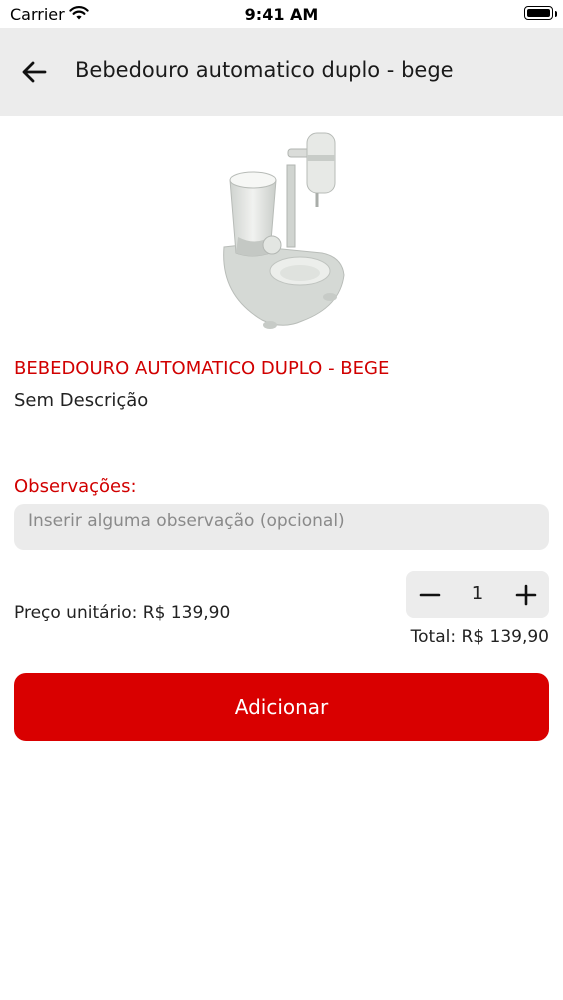 The width and height of the screenshot is (563, 1000). What do you see at coordinates (264, 70) in the screenshot?
I see `page-title: Bebedouro automatico duplo - bege` at bounding box center [264, 70].